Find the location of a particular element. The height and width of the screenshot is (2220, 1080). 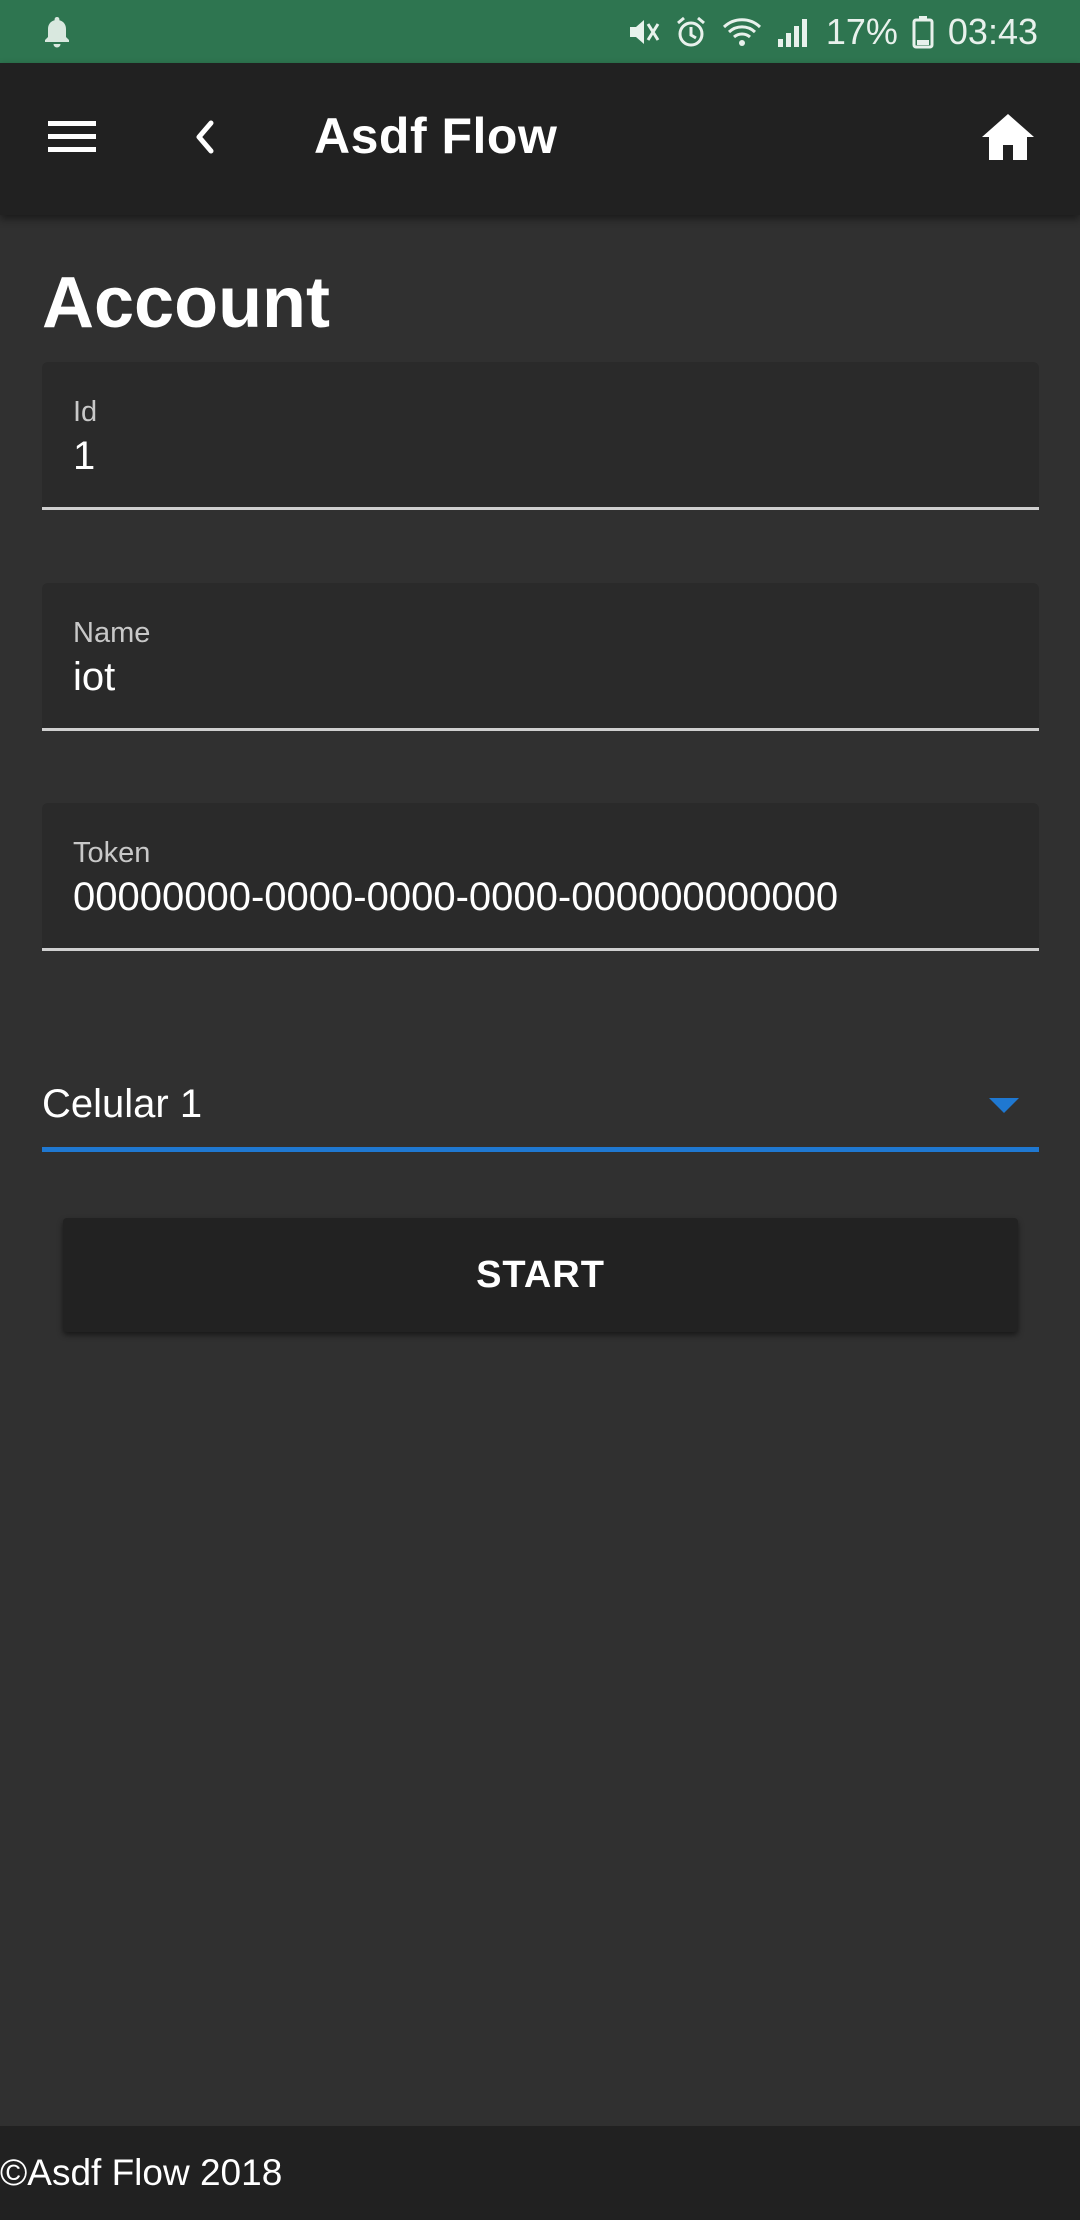

menu-button is located at coordinates (72, 139).